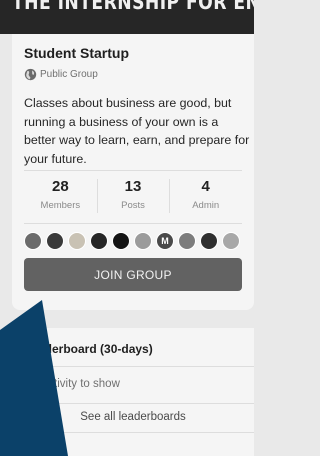 The width and height of the screenshot is (320, 456). I want to click on stat-posts-label: Posts, so click(133, 205).